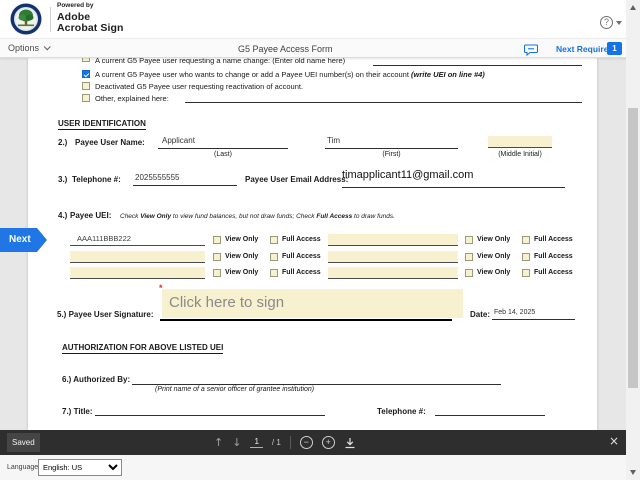 This screenshot has height=480, width=640. I want to click on browser-scrollbar, so click(633, 240).